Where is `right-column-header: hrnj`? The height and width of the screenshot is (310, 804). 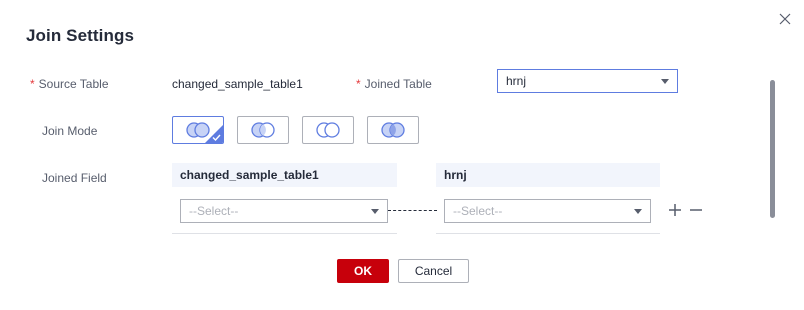 right-column-header: hrnj is located at coordinates (548, 175).